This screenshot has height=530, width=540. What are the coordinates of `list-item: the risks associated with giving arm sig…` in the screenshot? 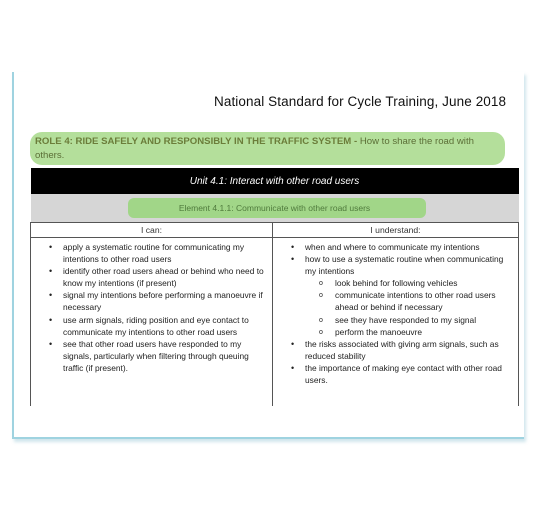 It's located at (402, 350).